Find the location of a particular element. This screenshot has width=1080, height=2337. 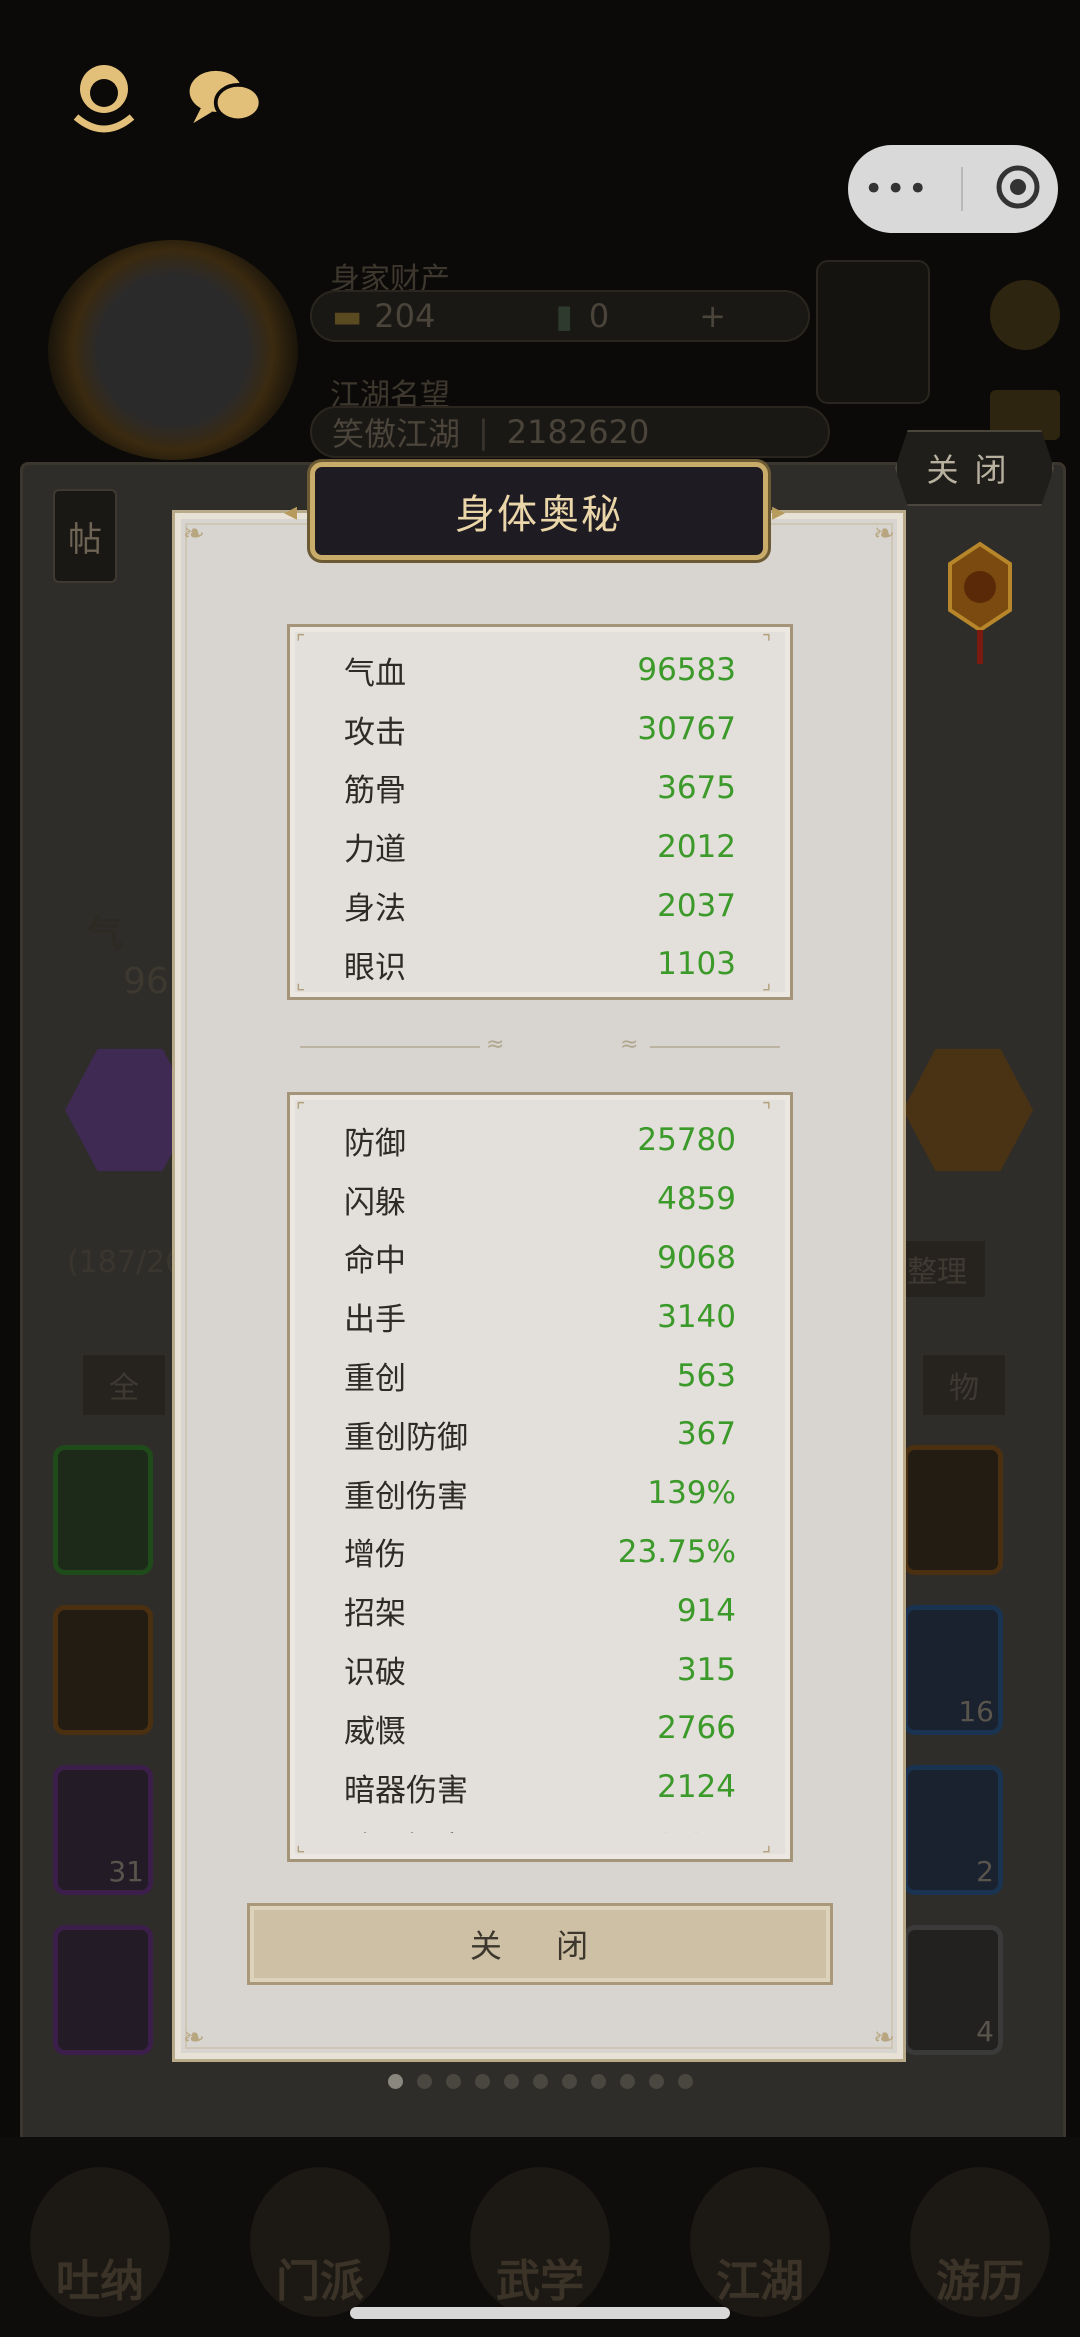

nav-label: 游历 is located at coordinates (980, 2281).